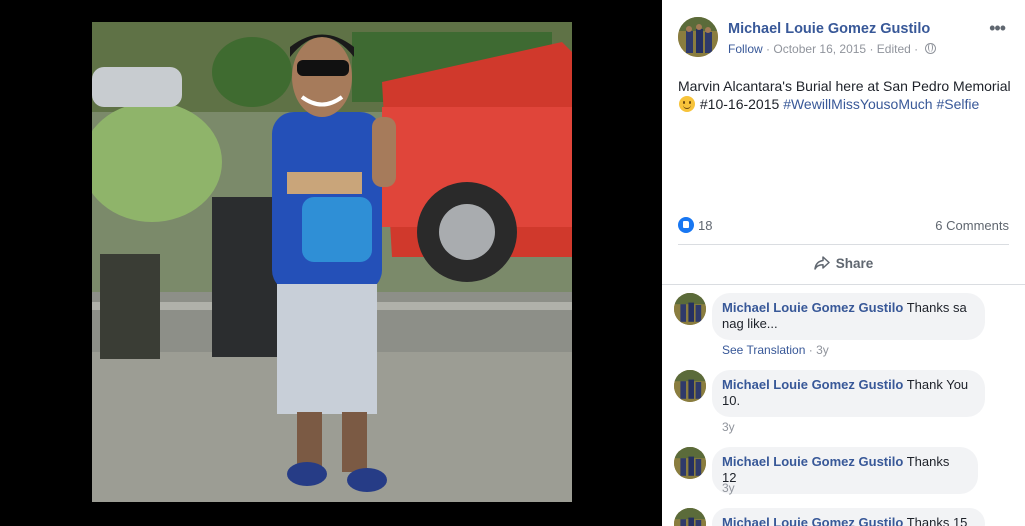 The height and width of the screenshot is (526, 1025). Describe the element at coordinates (957, 104) in the screenshot. I see `hashtag-link: #Selfie` at that location.